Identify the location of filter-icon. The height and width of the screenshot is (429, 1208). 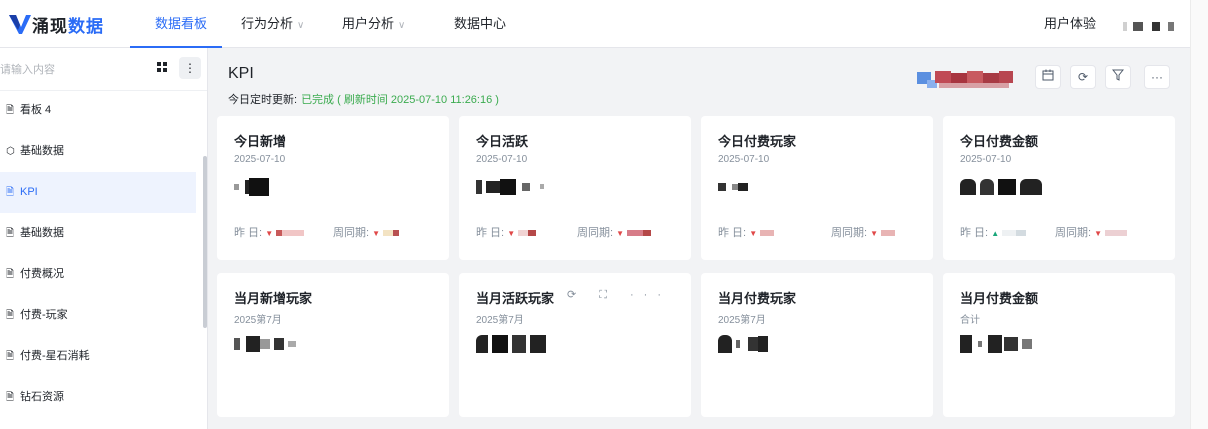
(1118, 77).